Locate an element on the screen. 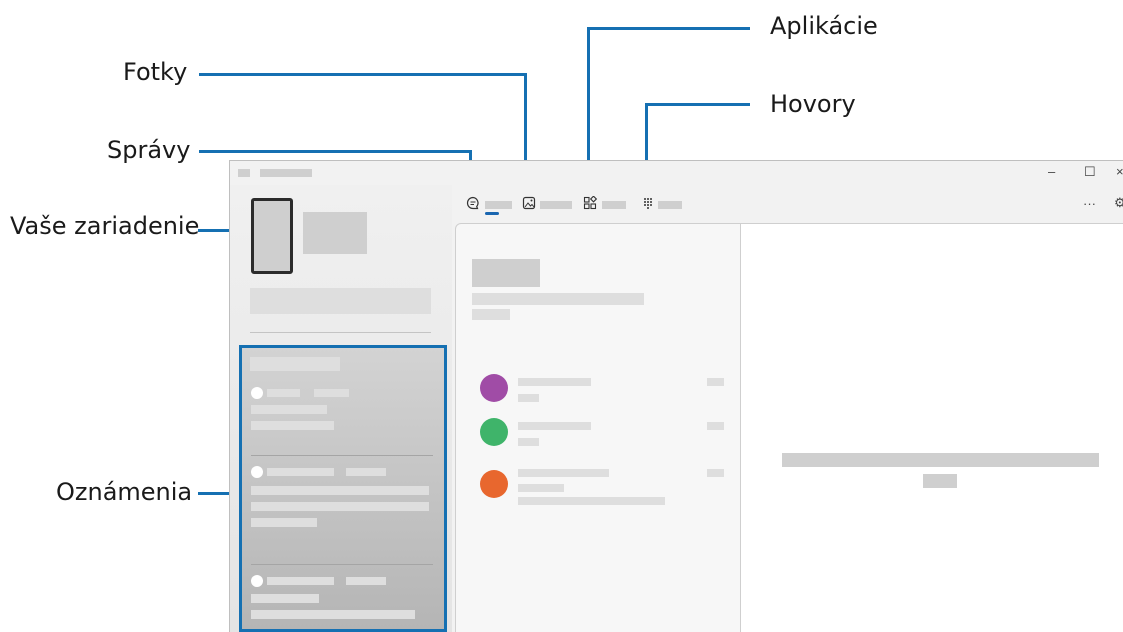  notifications-panel is located at coordinates (343, 488).